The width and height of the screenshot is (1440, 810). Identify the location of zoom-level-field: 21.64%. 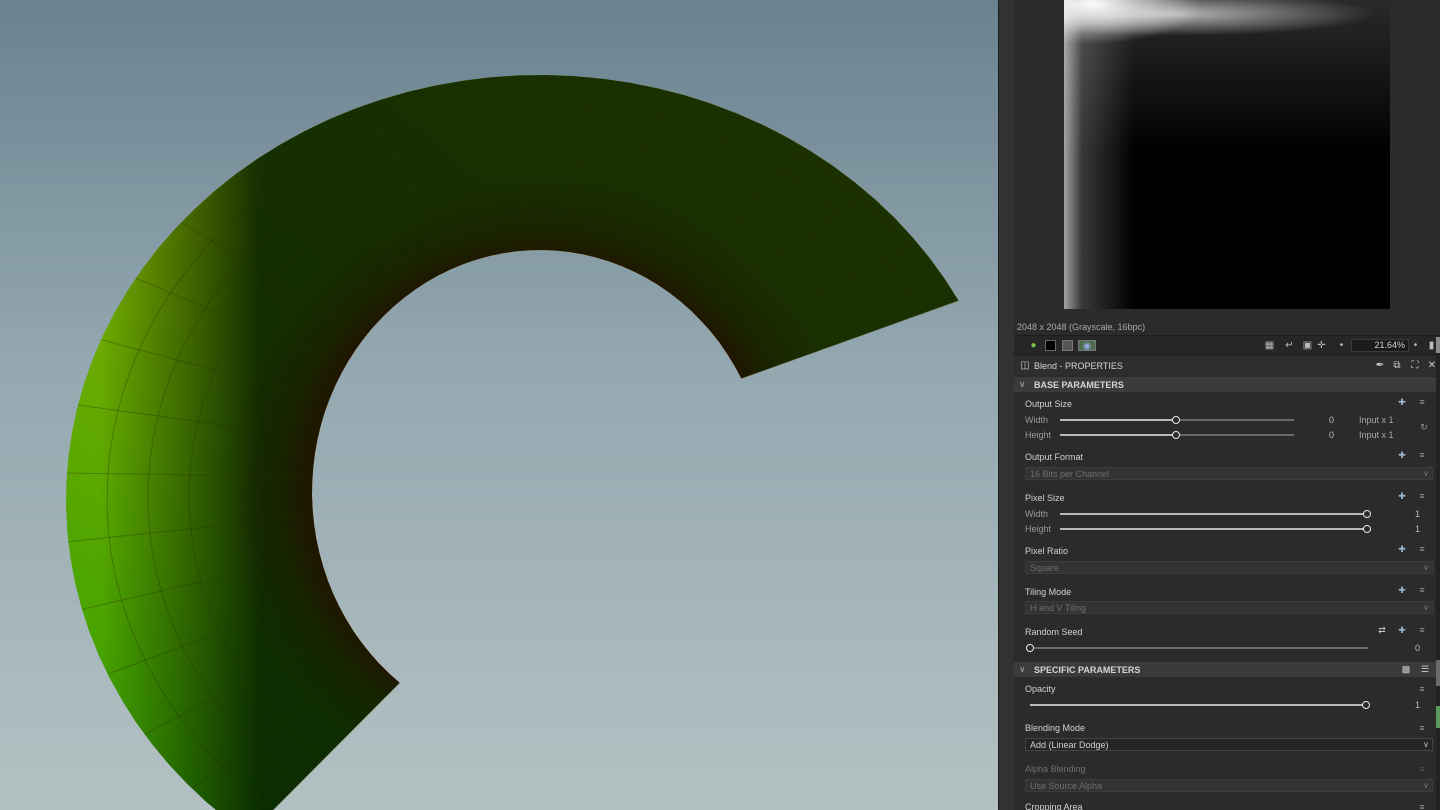
(1380, 345).